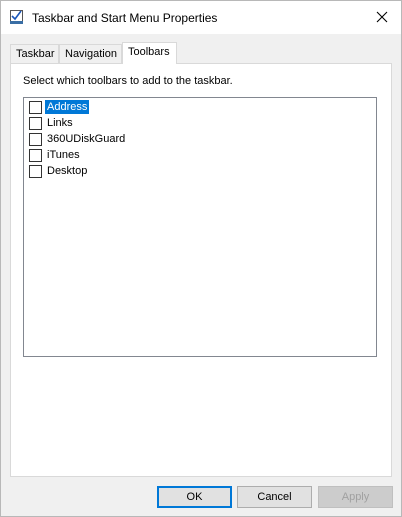 The width and height of the screenshot is (402, 517). What do you see at coordinates (200, 139) in the screenshot?
I see `list-item-360udiskguard: 360UDiskGuard` at bounding box center [200, 139].